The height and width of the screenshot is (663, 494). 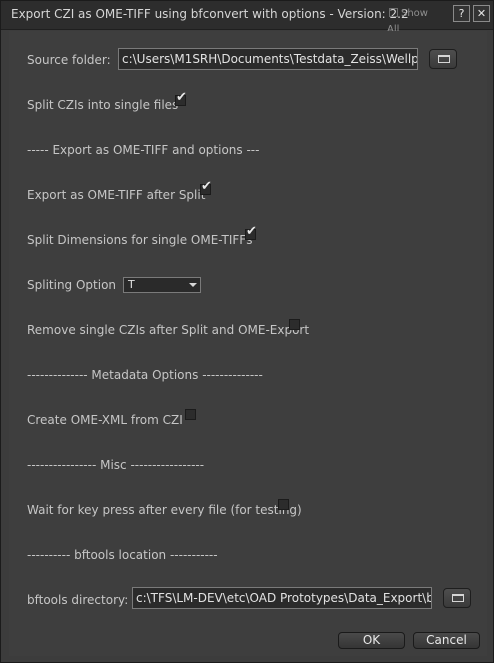 What do you see at coordinates (122, 555) in the screenshot?
I see `bftools-section-header: ---------- bftools location -----------` at bounding box center [122, 555].